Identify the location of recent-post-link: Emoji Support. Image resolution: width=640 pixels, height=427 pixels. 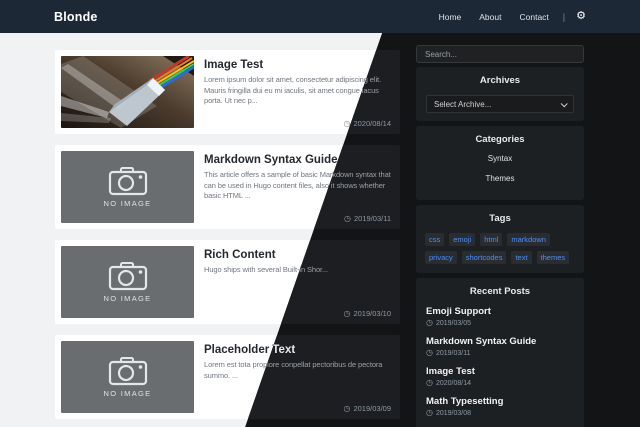
(500, 311).